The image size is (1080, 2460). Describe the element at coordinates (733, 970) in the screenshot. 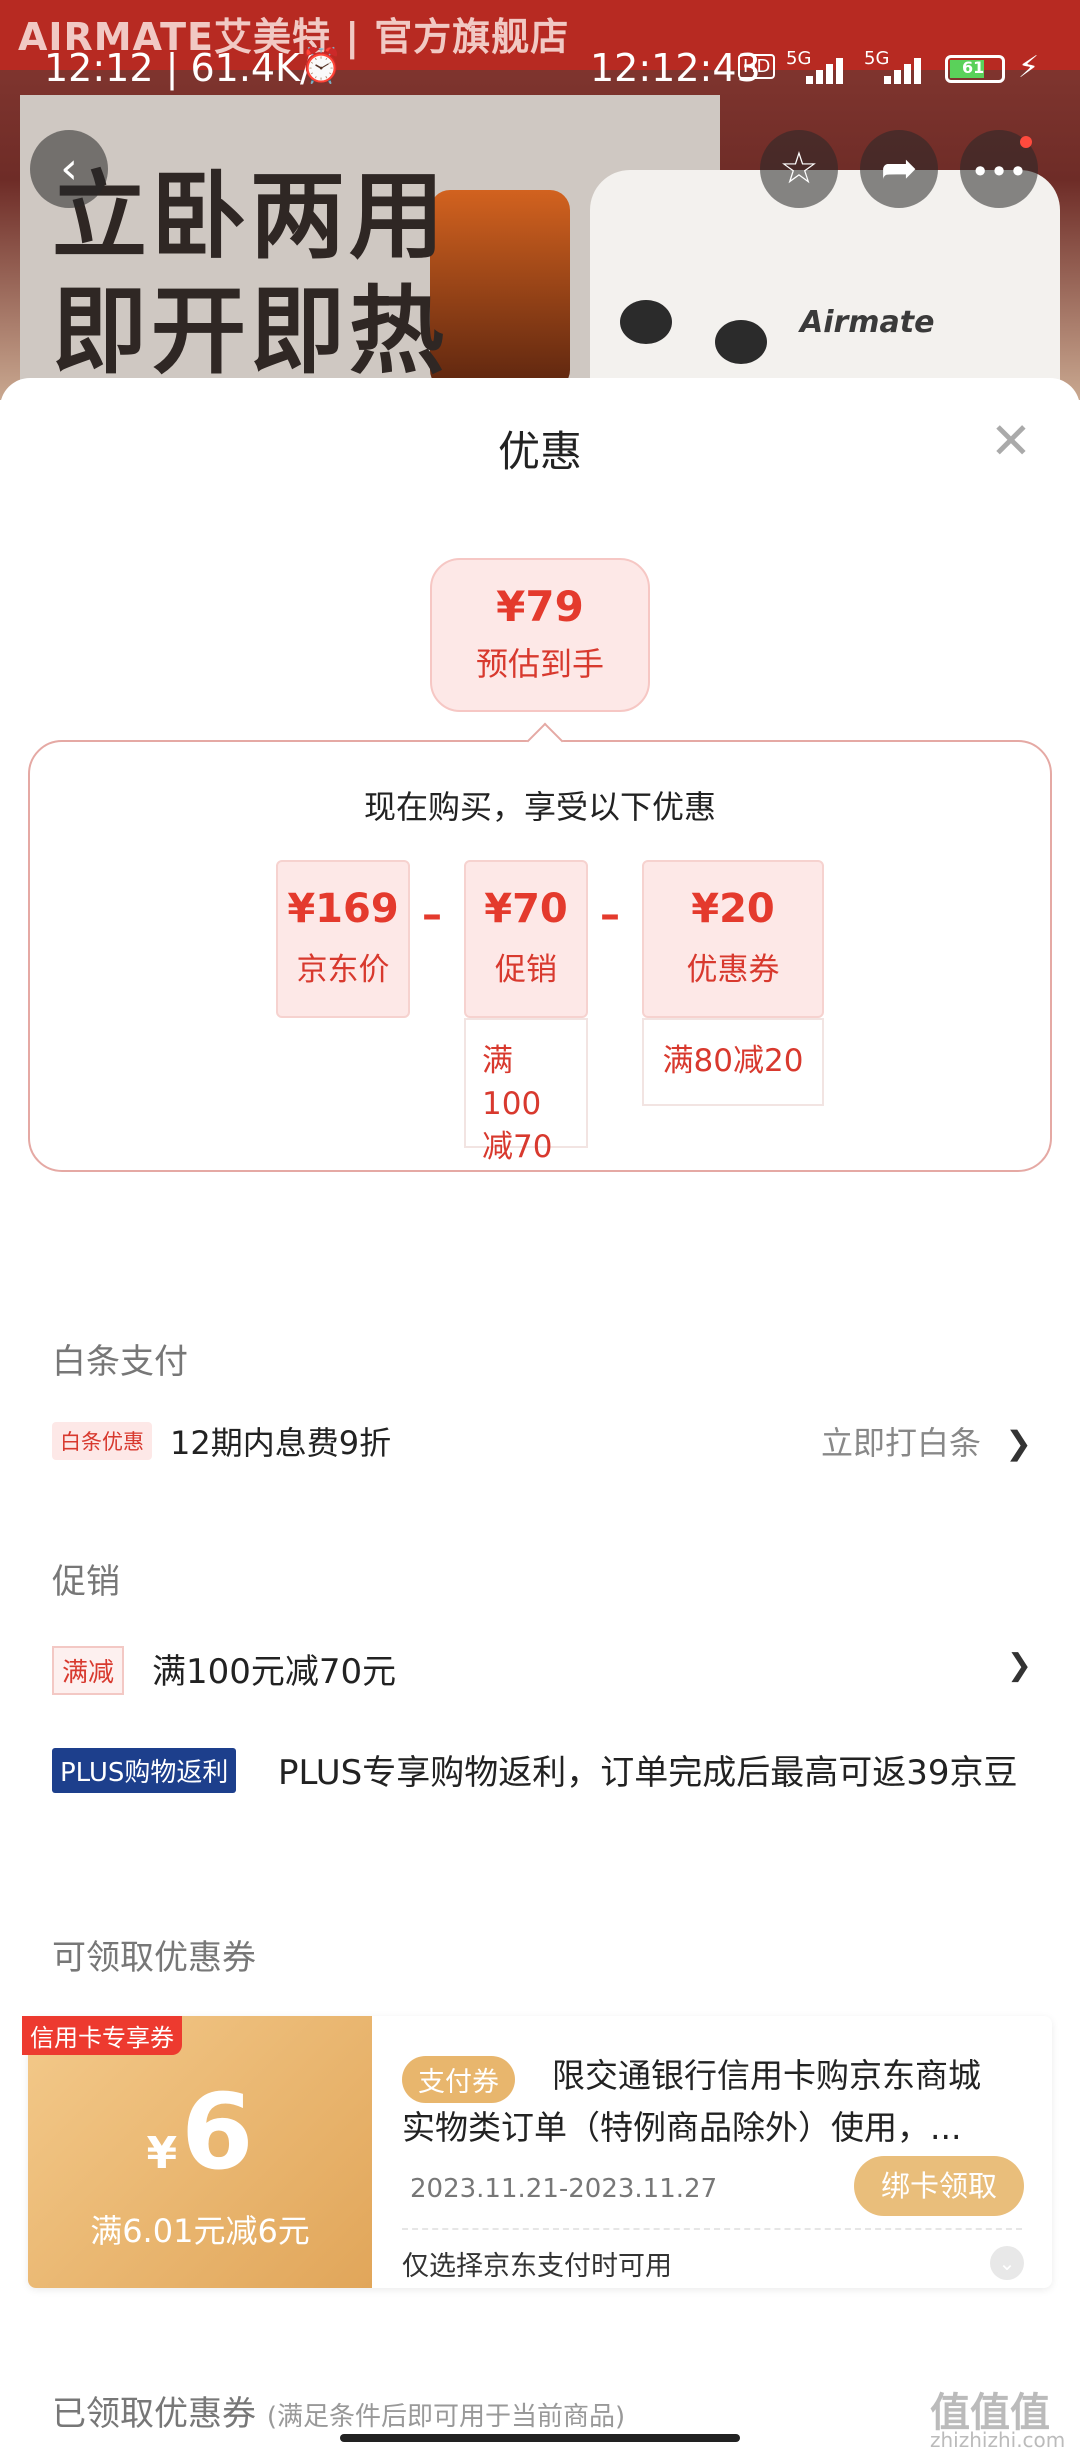

I see `chip-label: 优惠券` at that location.